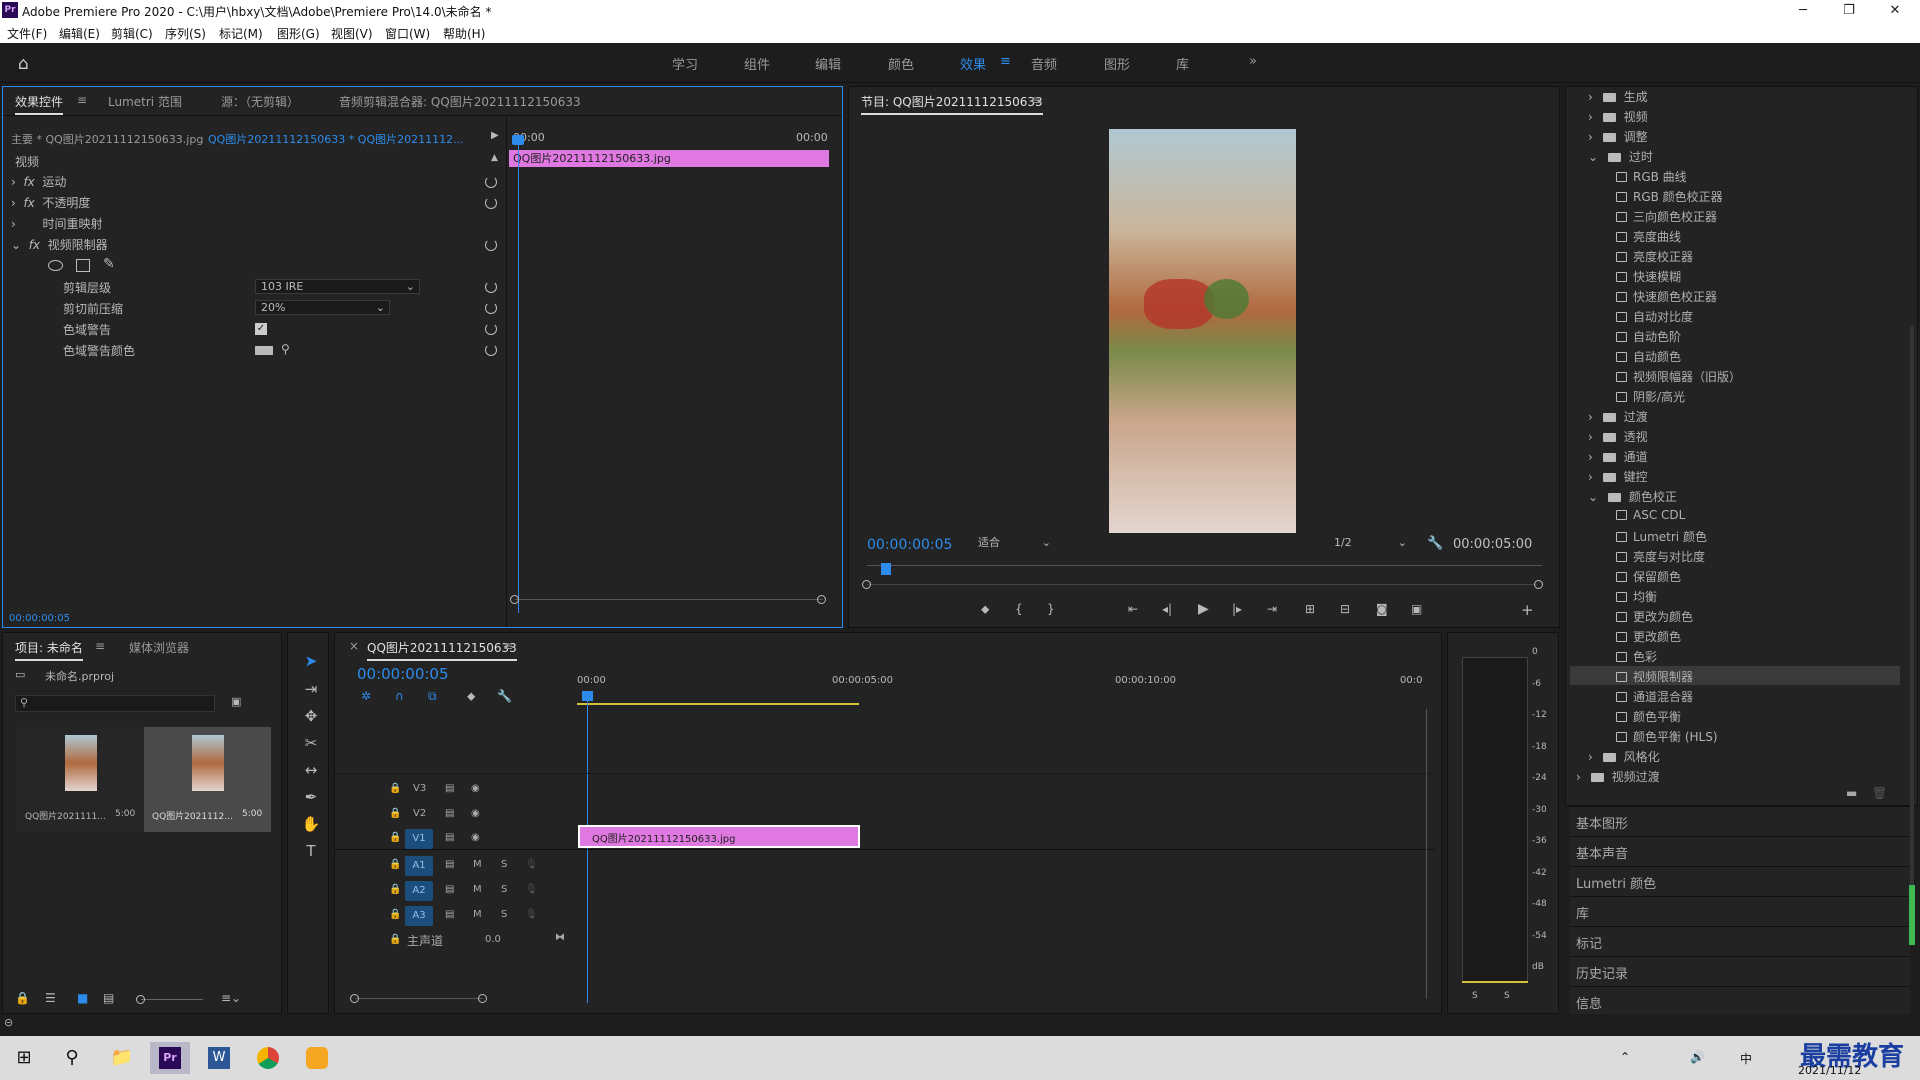 The width and height of the screenshot is (1920, 1080). I want to click on effect-item: 通道混合器, so click(1735, 695).